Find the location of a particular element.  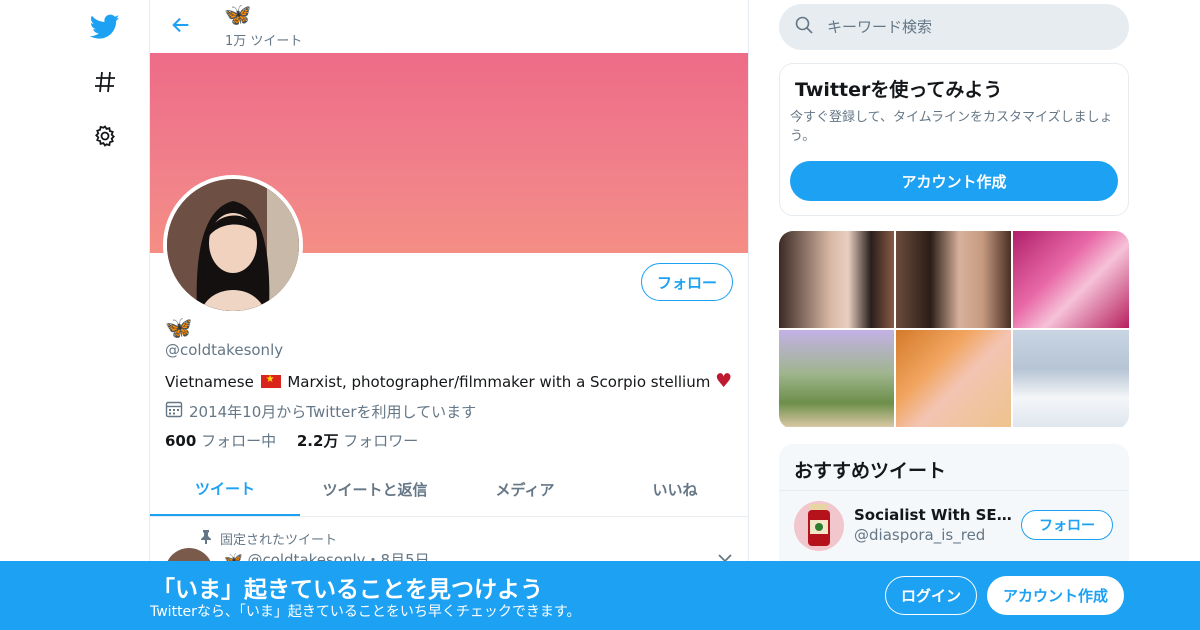

followers-count: 2.2万 is located at coordinates (317, 441).